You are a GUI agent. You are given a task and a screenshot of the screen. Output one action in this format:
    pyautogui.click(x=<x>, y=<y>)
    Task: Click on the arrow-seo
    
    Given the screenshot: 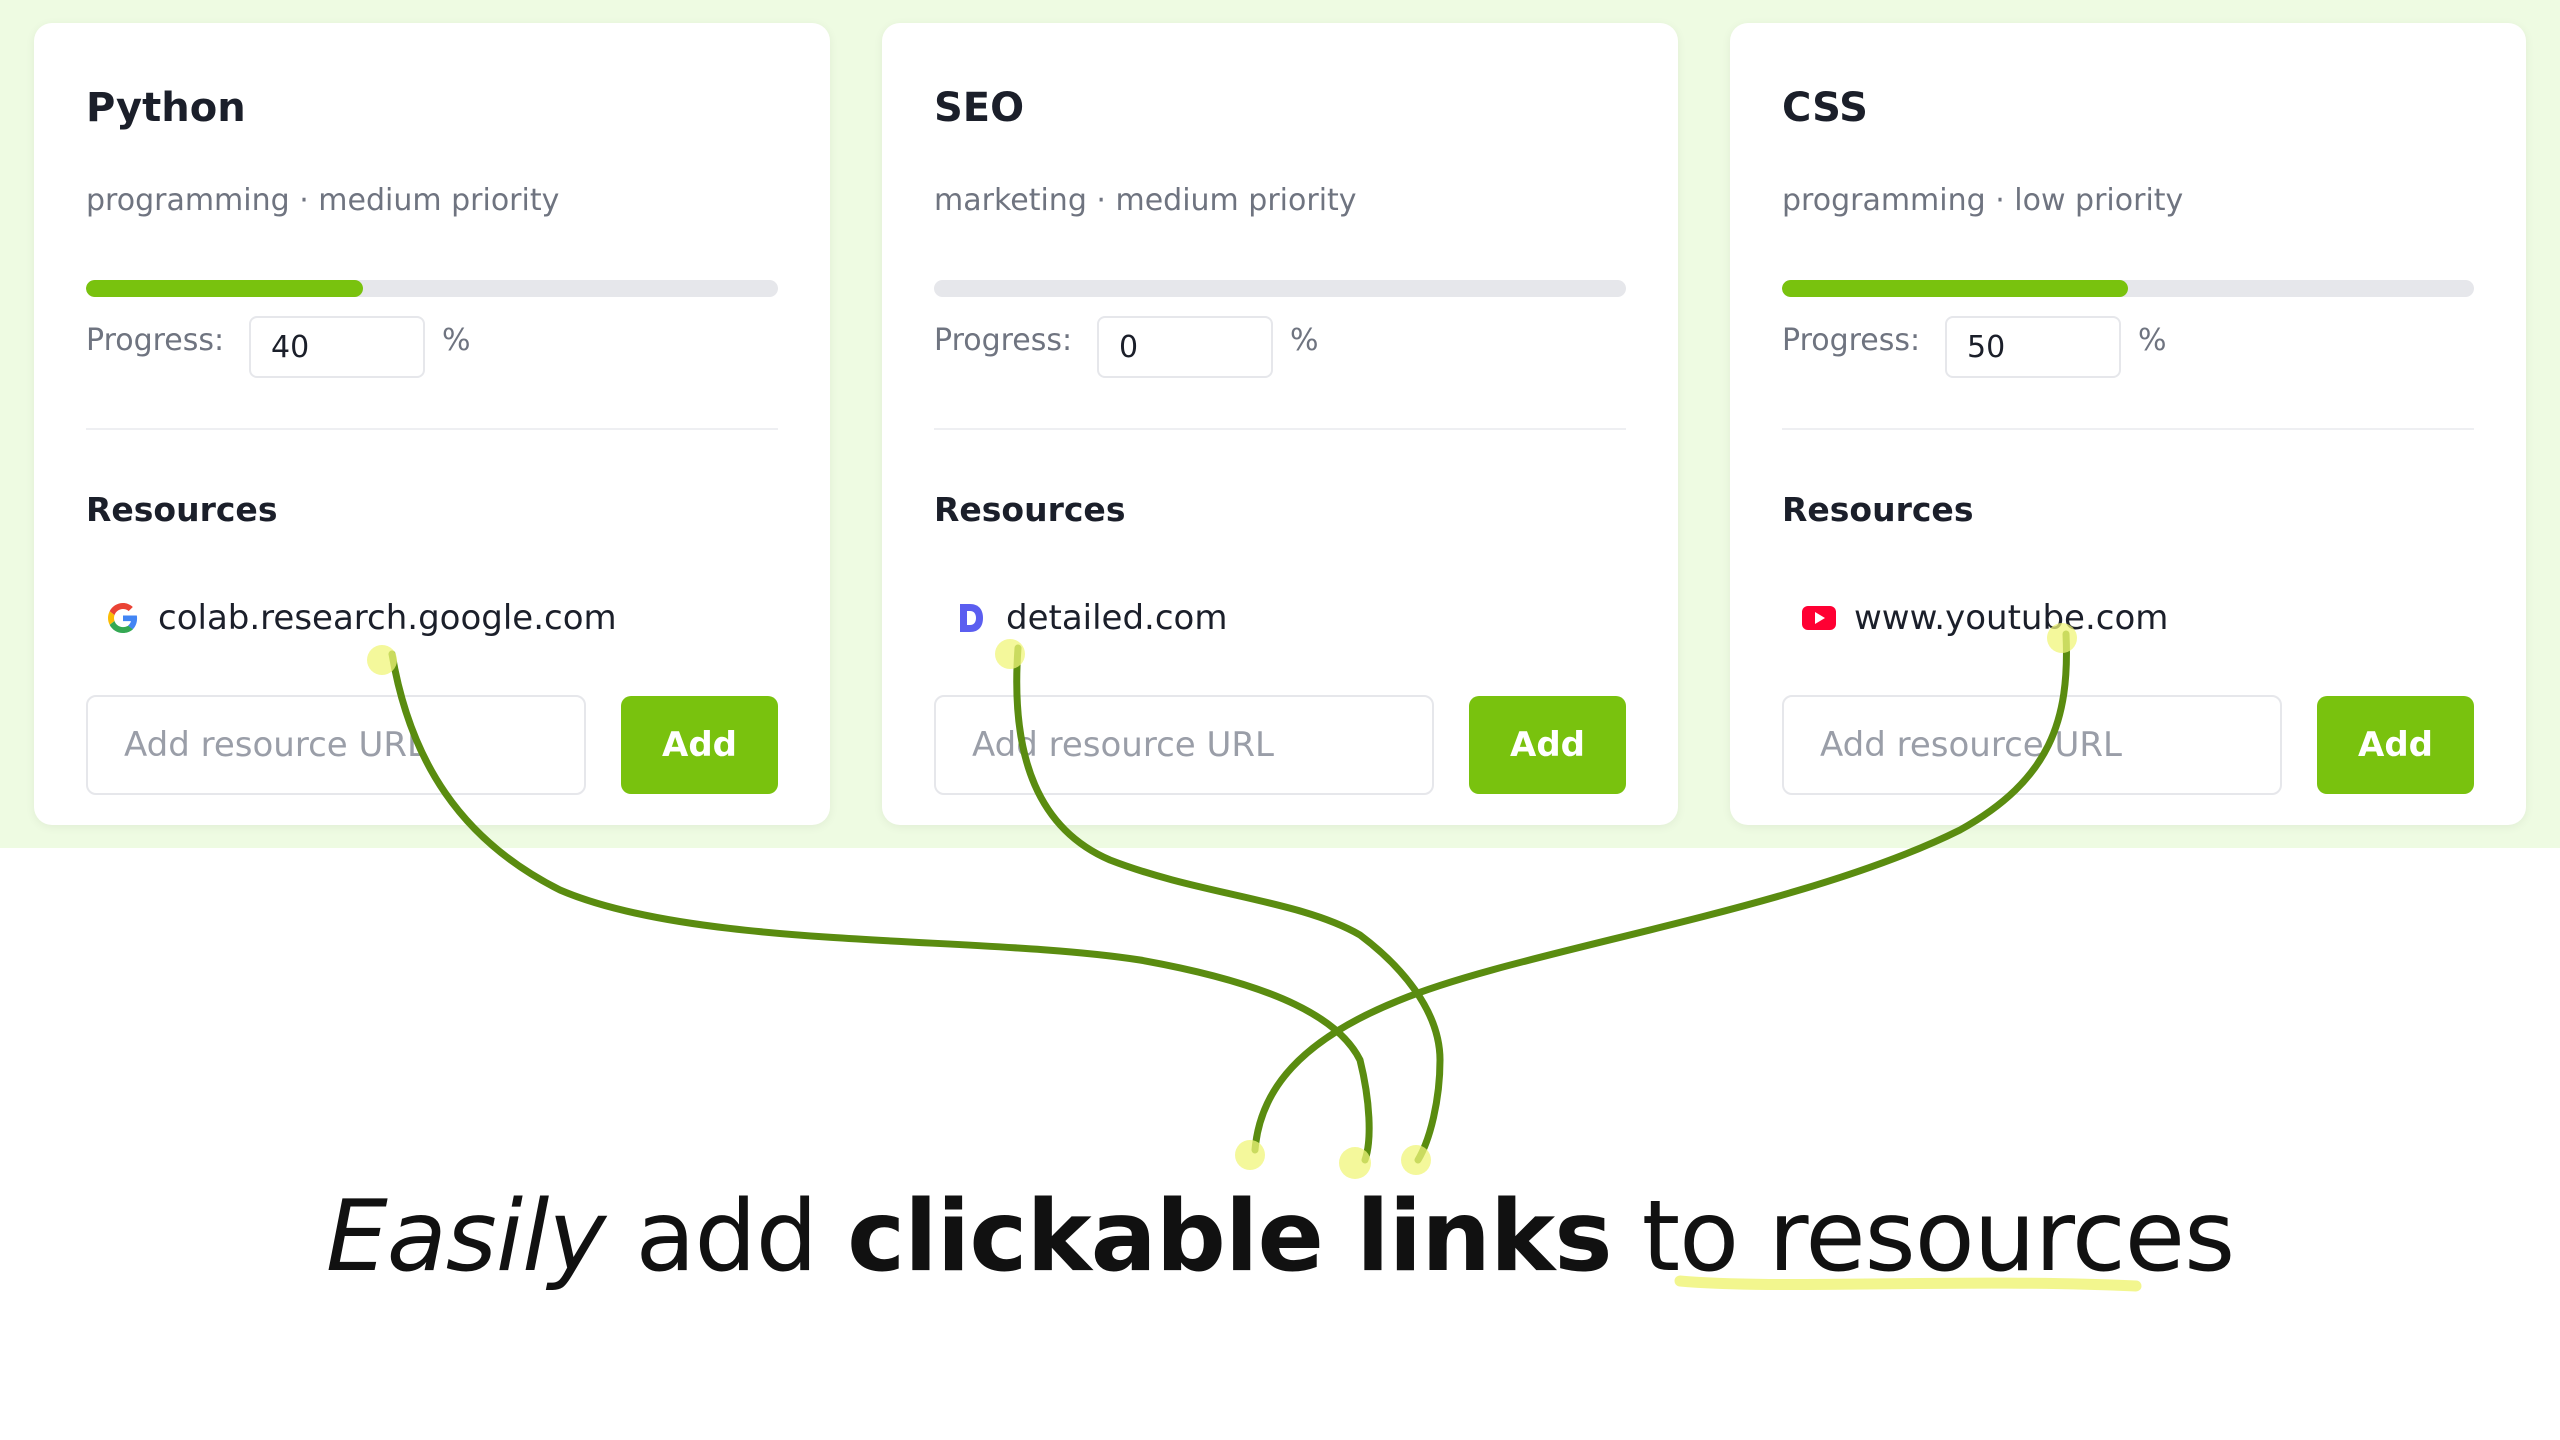 What is the action you would take?
    pyautogui.click(x=1228, y=904)
    